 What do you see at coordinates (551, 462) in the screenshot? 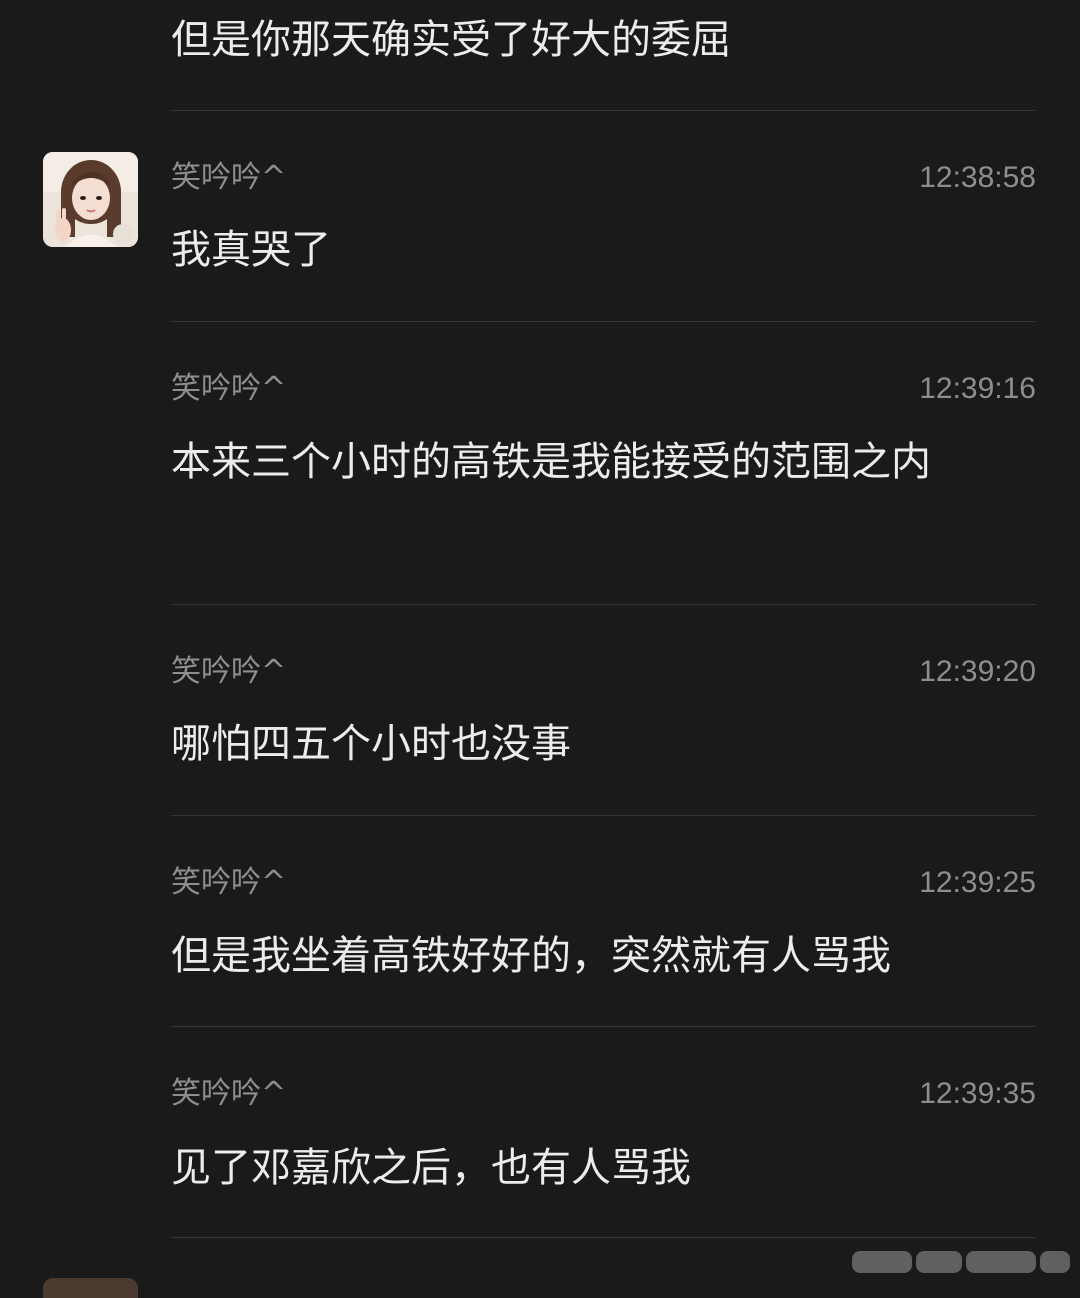
I see `message-text: 本来三个小时的高铁是我能接受的范围之内` at bounding box center [551, 462].